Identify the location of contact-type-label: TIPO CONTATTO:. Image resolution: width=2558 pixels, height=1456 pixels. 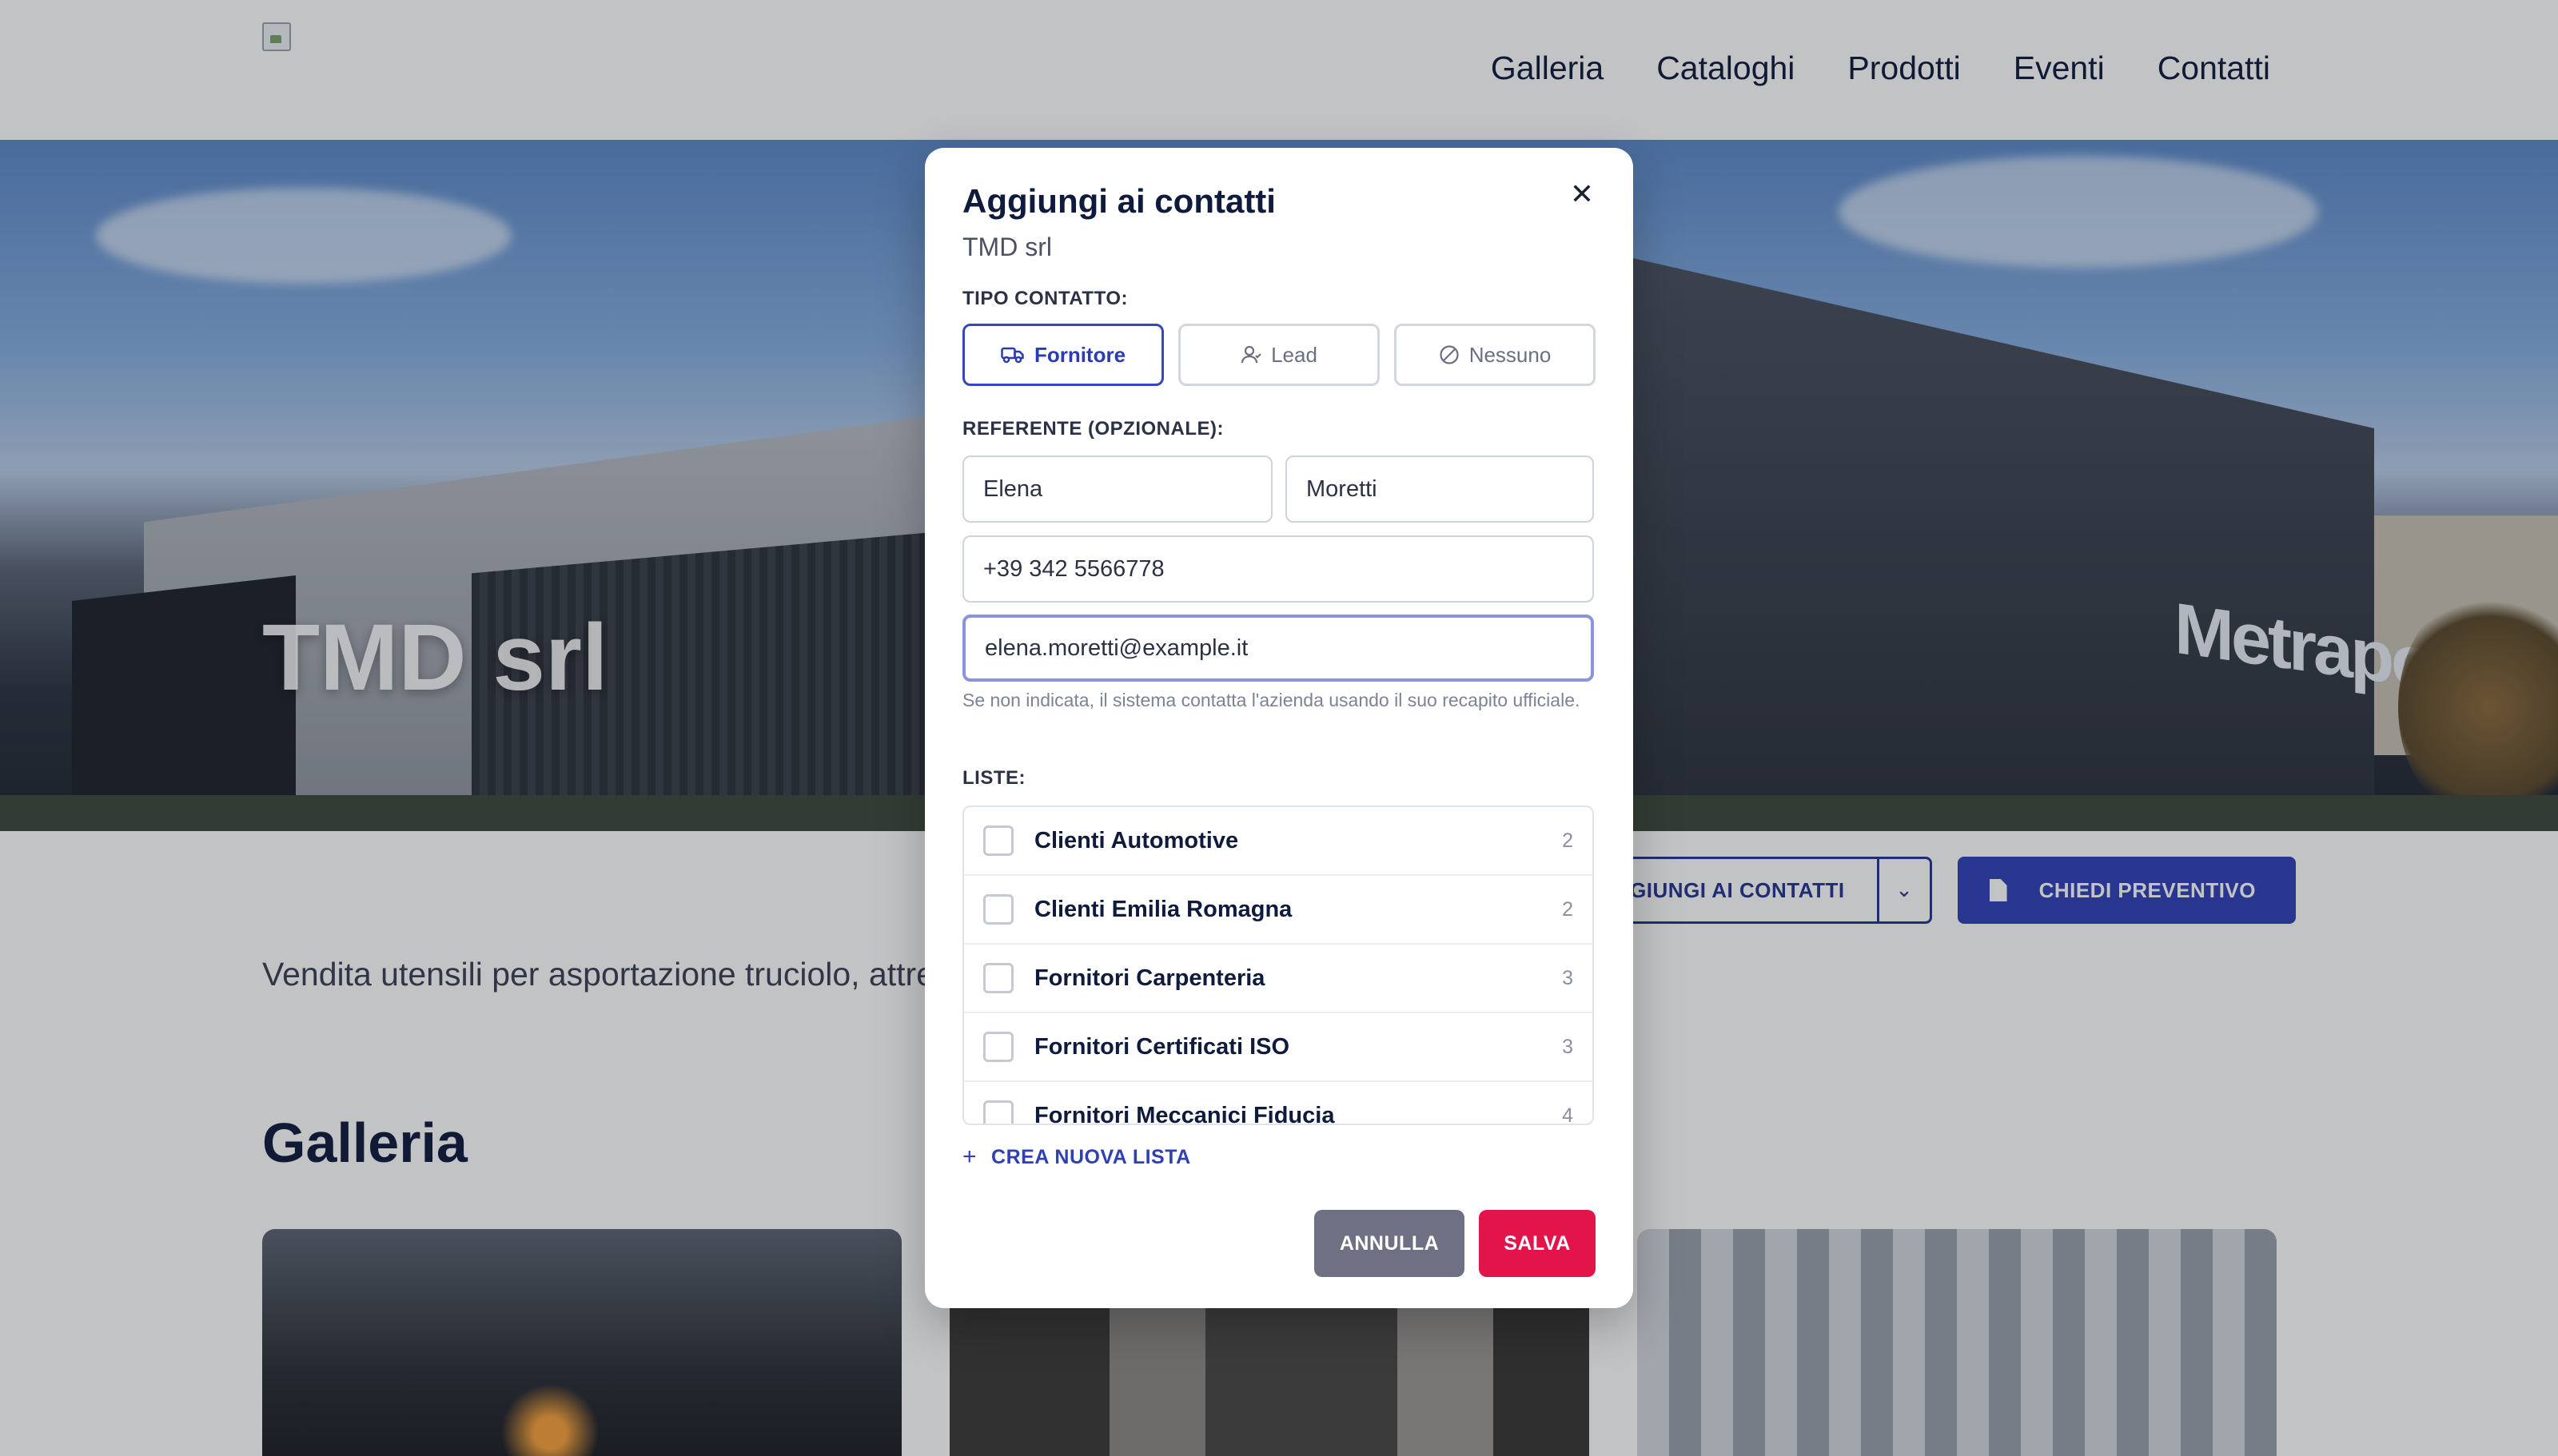
(1045, 298).